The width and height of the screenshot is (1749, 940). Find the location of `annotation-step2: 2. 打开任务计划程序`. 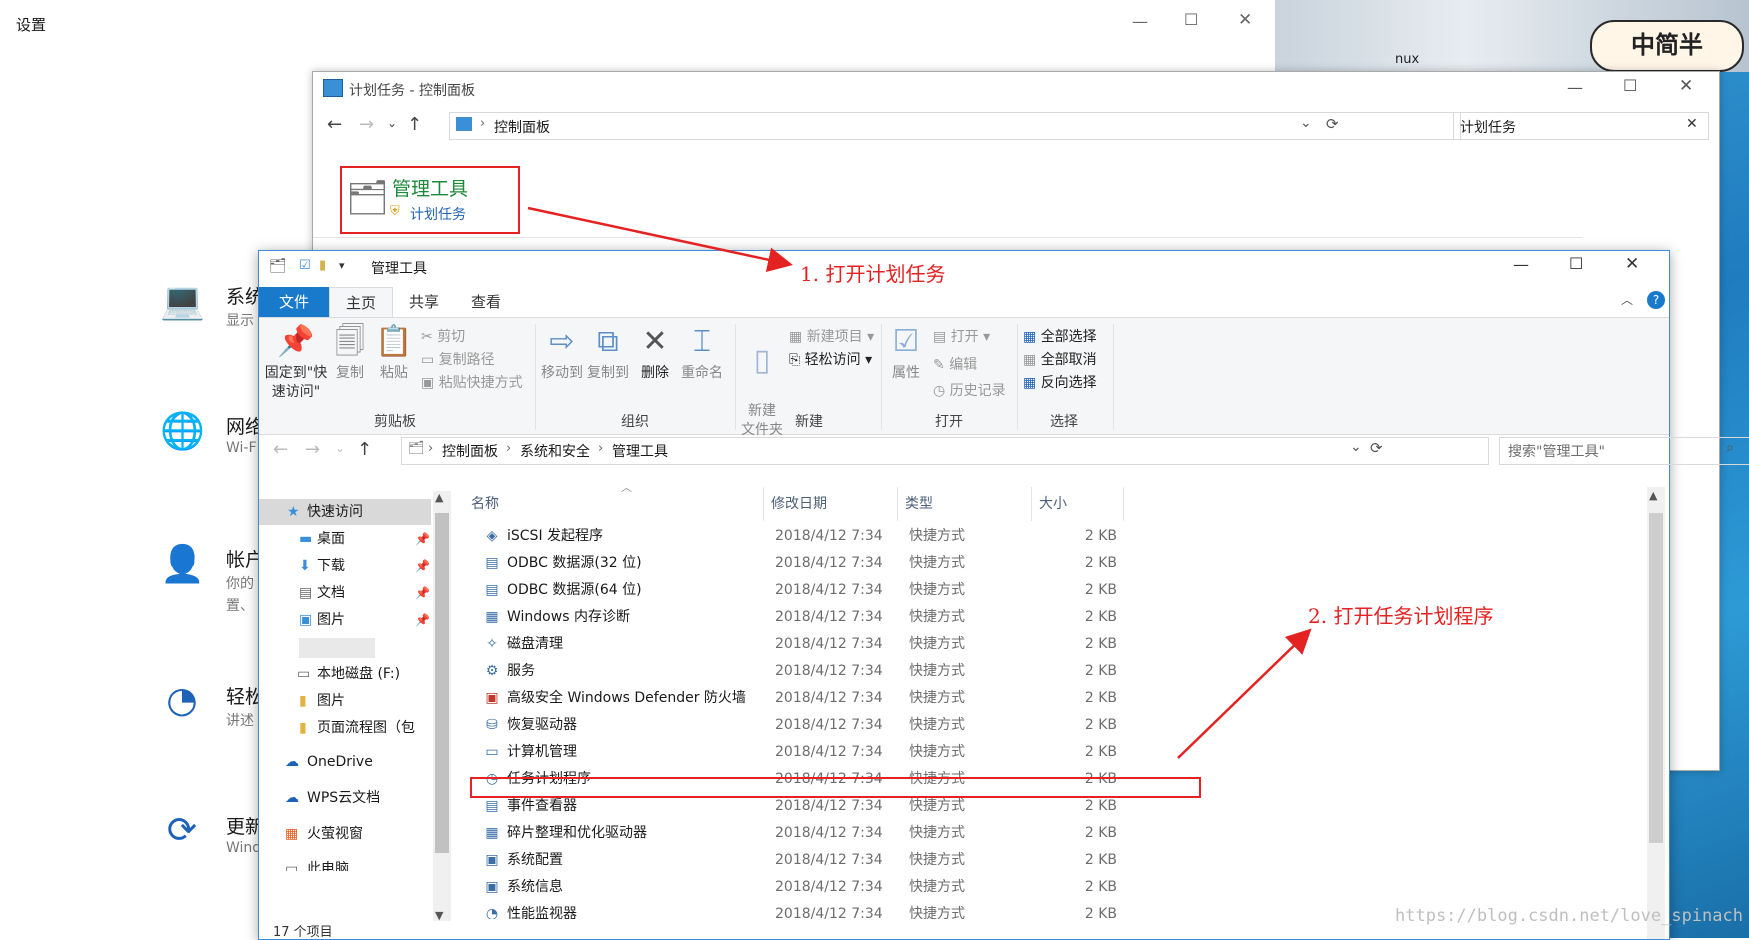

annotation-step2: 2. 打开任务计划程序 is located at coordinates (1401, 616).